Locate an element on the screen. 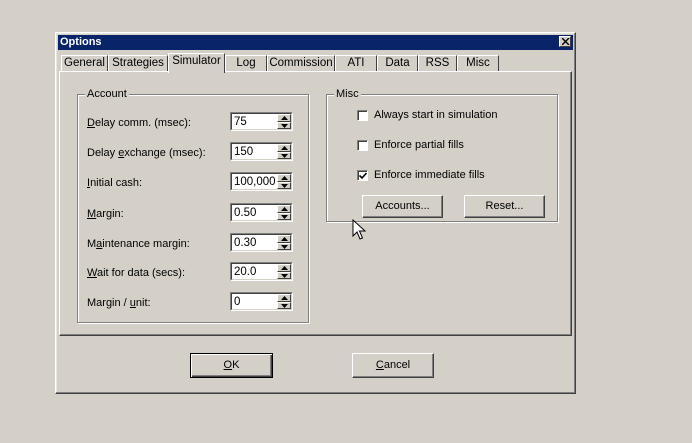 The height and width of the screenshot is (443, 692). close-icon is located at coordinates (566, 41).